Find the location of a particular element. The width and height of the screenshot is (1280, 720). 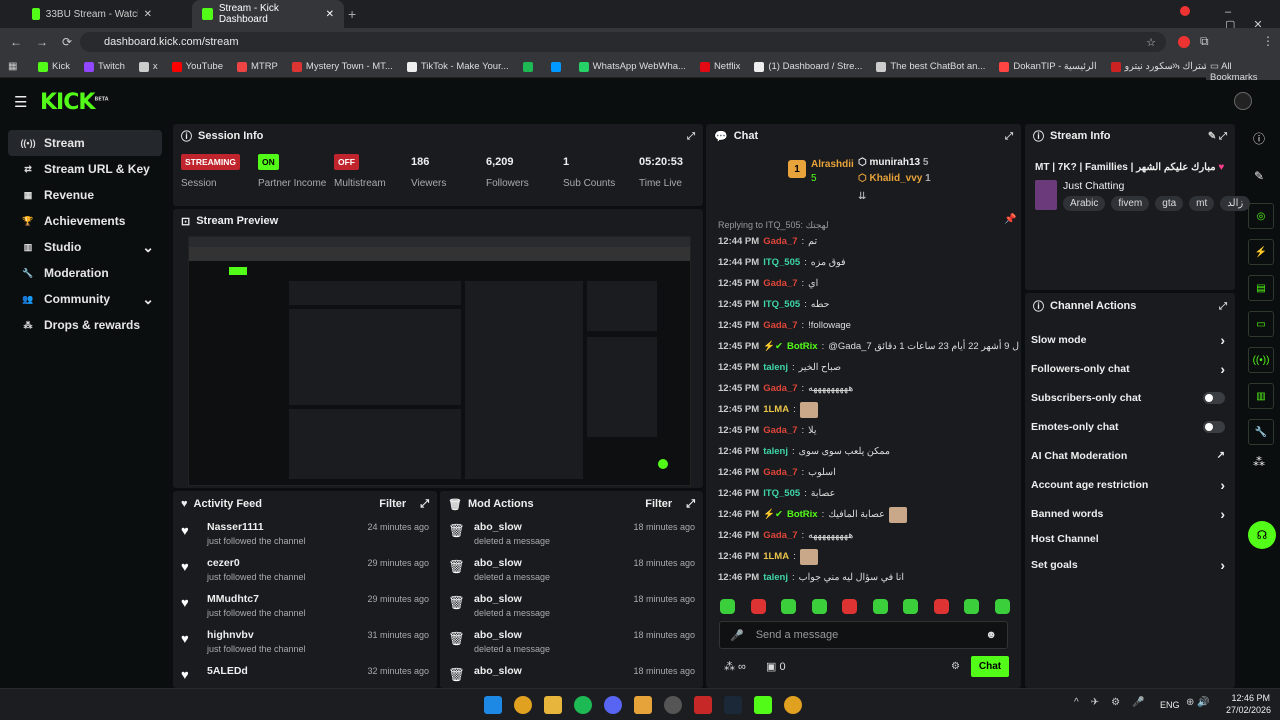

edit-icon: ✎ is located at coordinates (1259, 176).